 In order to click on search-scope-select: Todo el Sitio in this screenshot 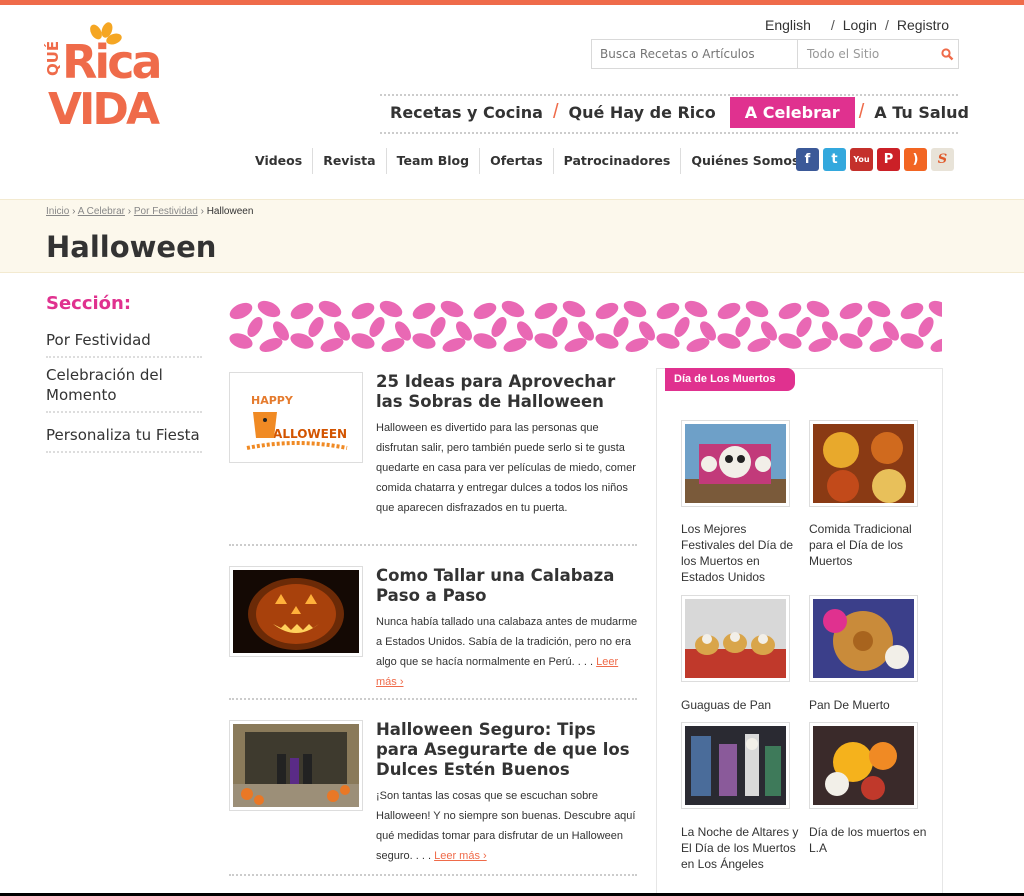, I will do `click(867, 54)`.